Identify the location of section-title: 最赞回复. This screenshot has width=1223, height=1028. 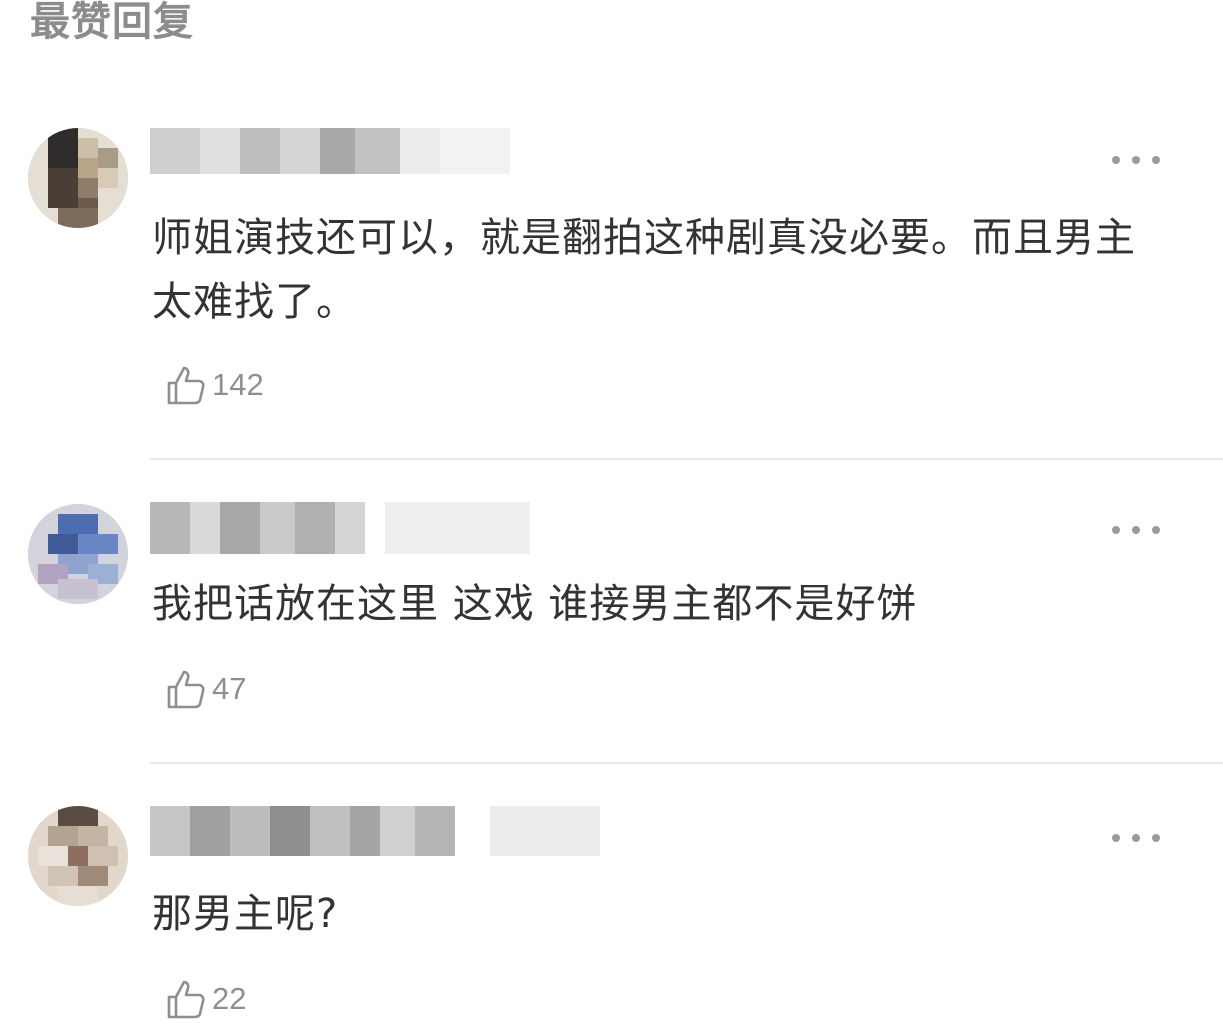
(112, 22).